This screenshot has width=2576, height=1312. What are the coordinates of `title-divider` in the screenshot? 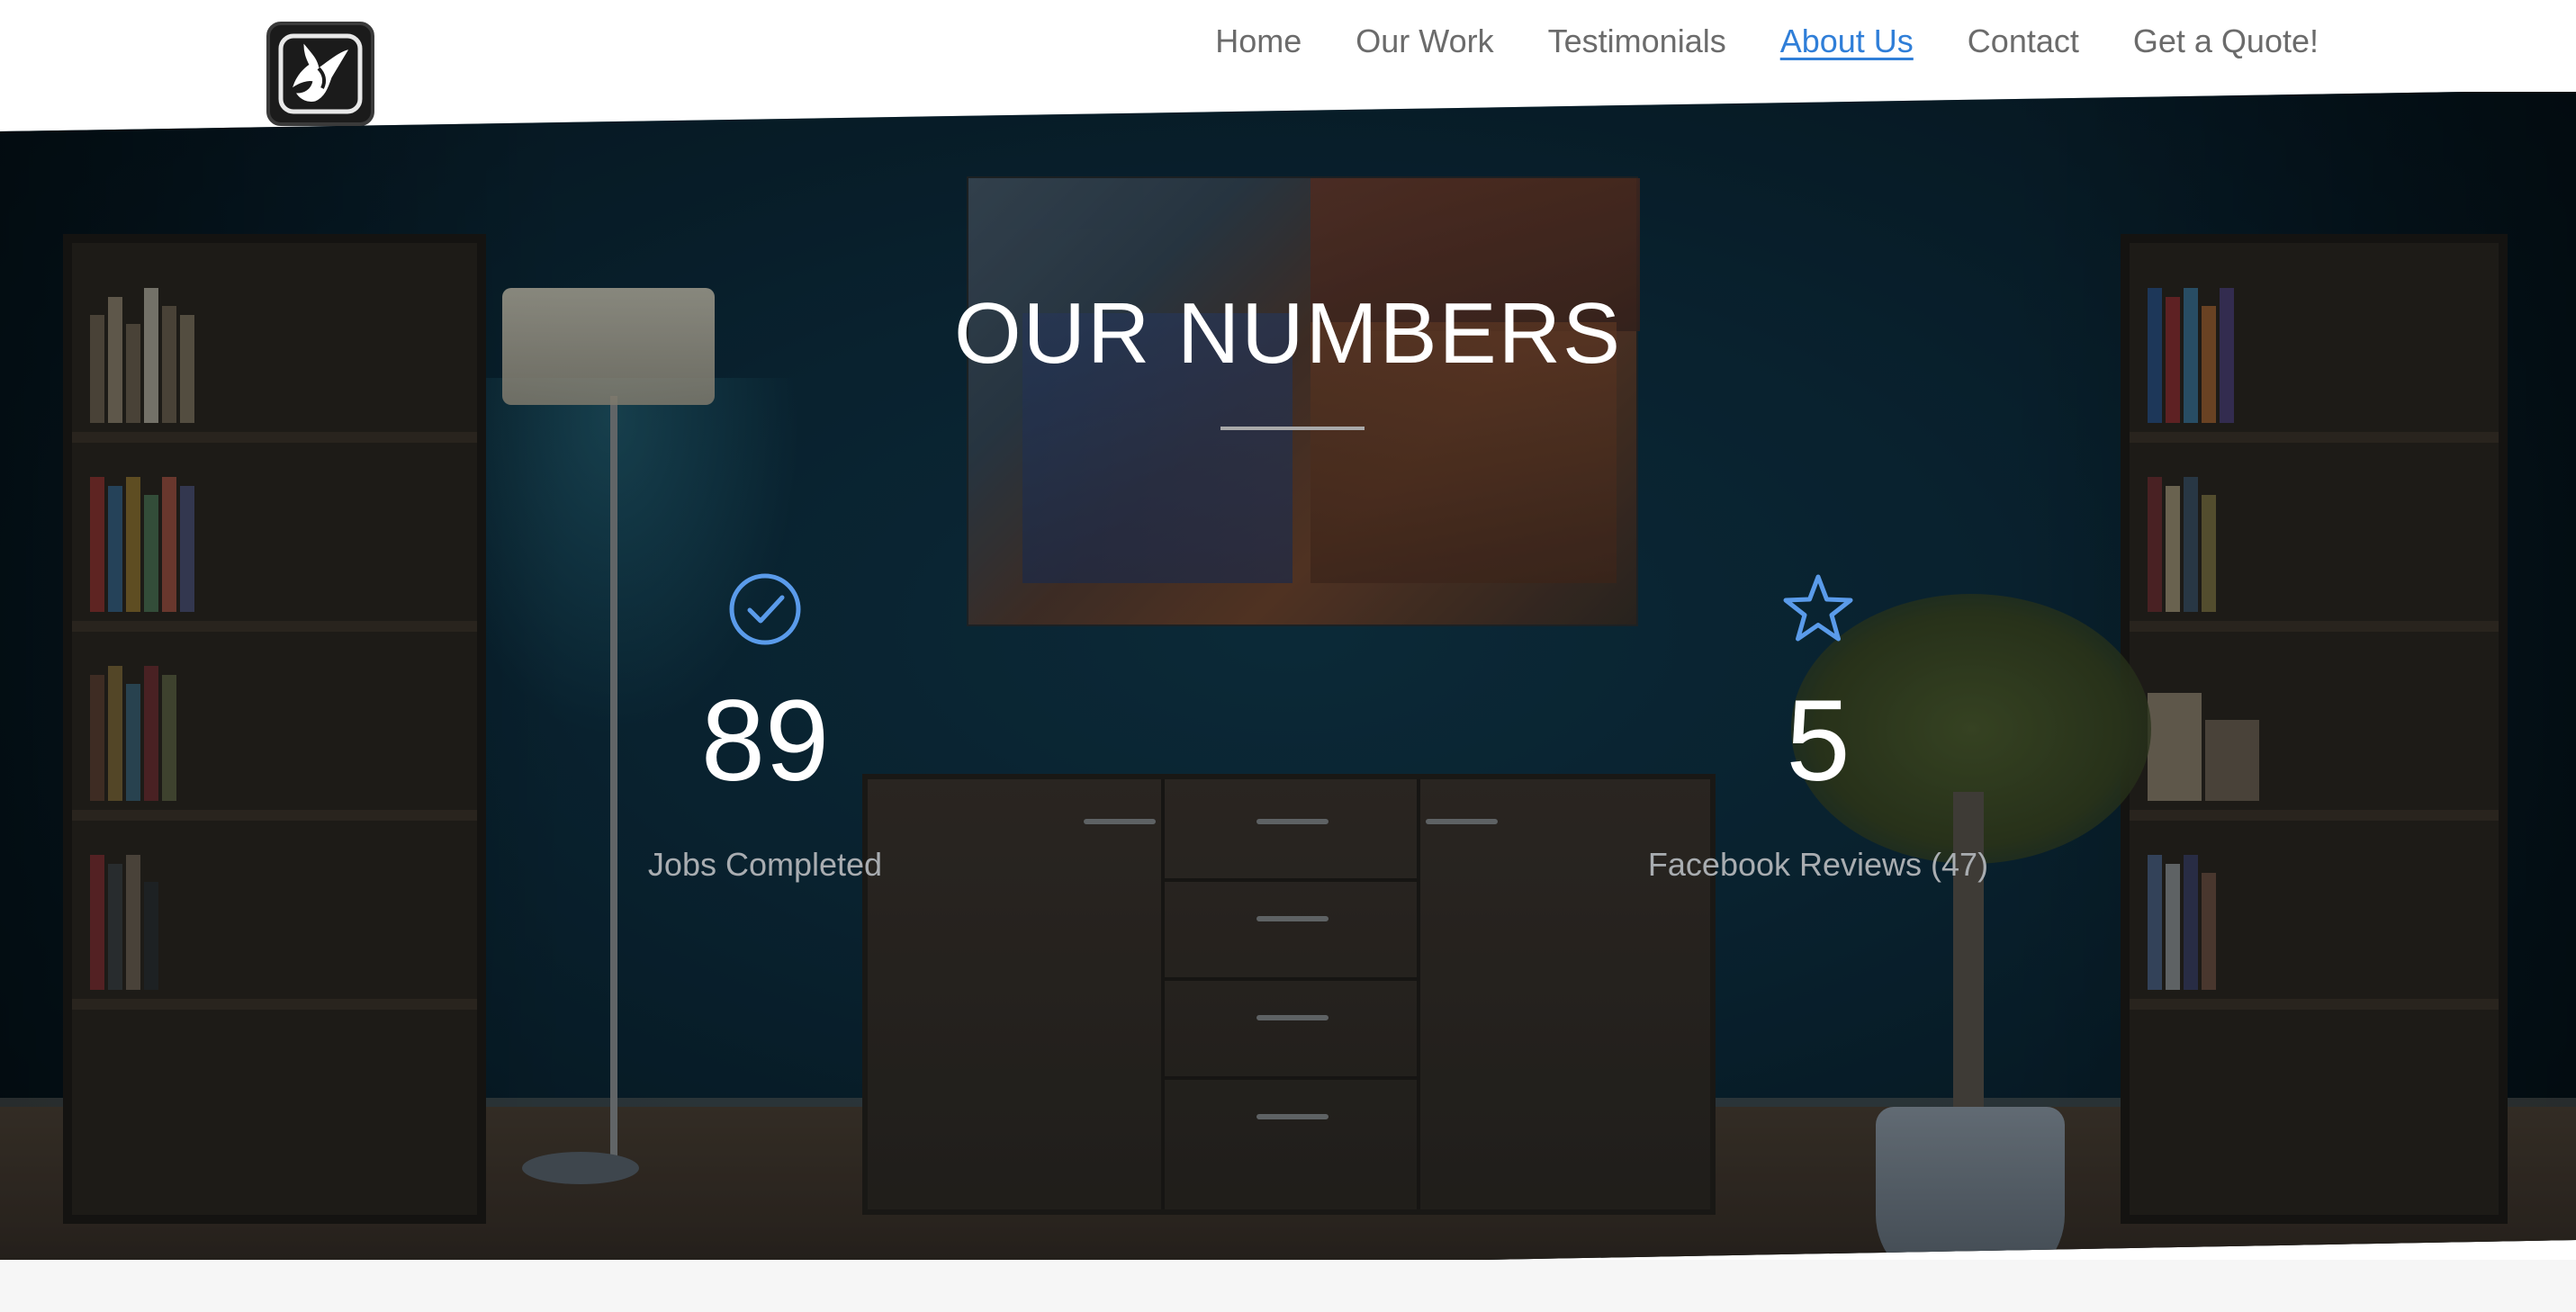 It's located at (1292, 429).